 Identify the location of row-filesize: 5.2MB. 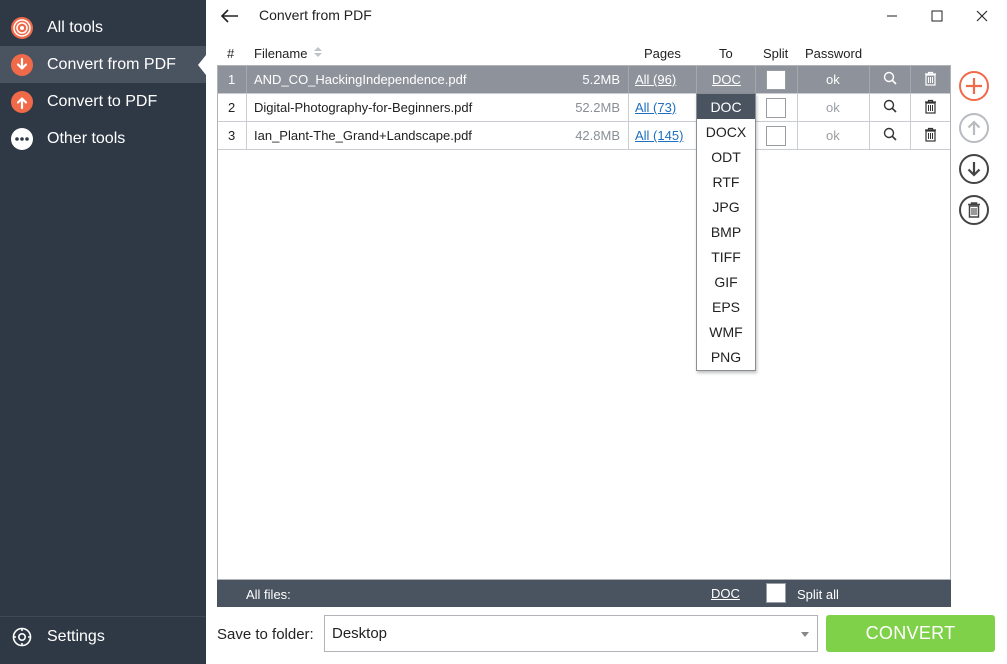
(601, 79).